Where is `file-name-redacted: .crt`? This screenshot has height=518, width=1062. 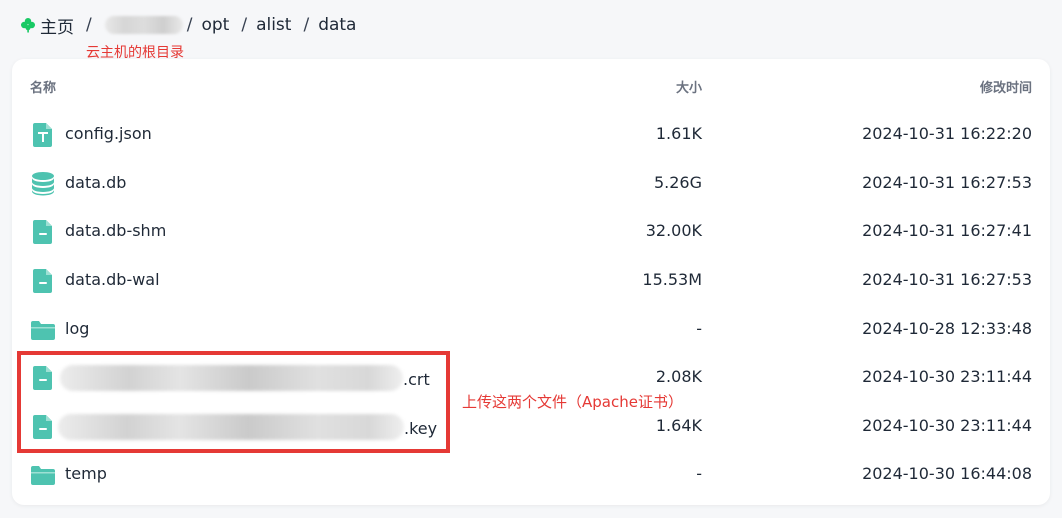
file-name-redacted: .crt is located at coordinates (245, 378).